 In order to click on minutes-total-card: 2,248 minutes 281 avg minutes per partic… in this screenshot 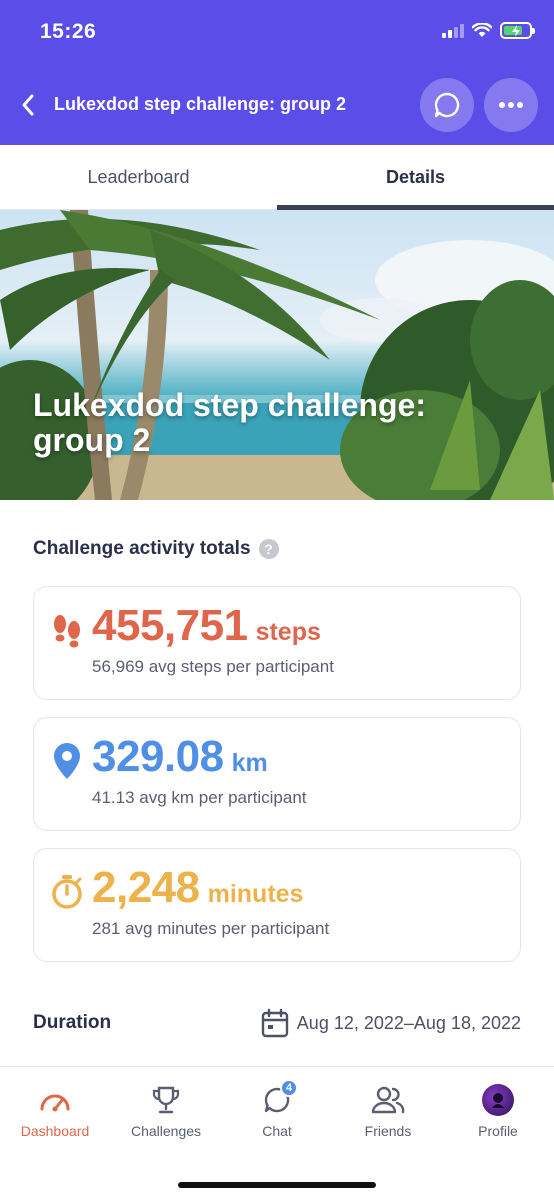, I will do `click(277, 905)`.